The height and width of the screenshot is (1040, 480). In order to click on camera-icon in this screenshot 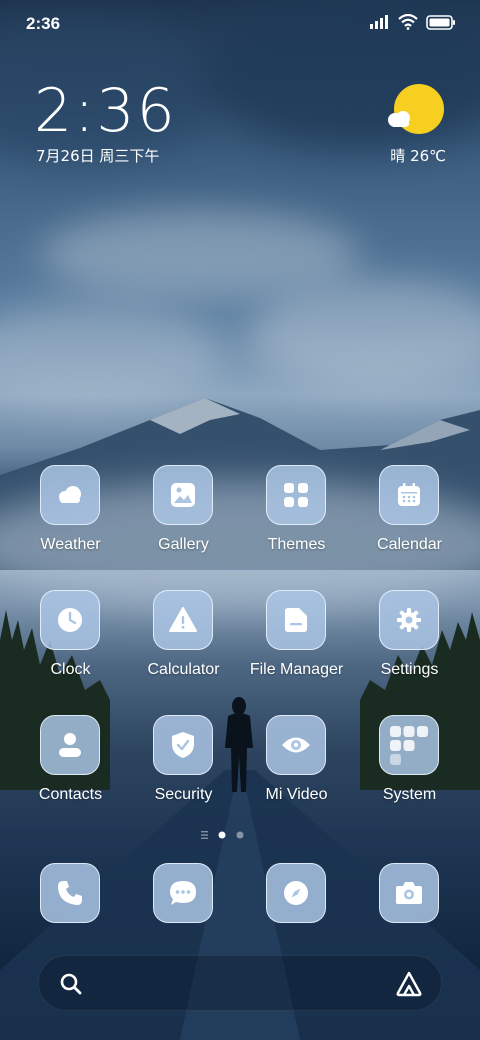, I will do `click(409, 893)`.